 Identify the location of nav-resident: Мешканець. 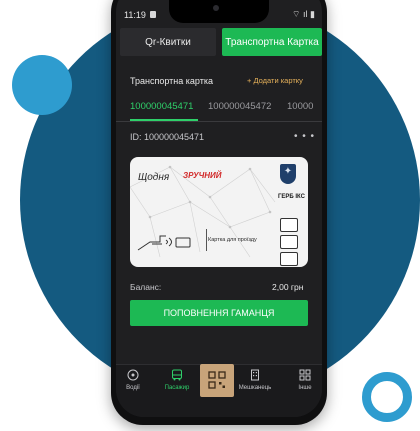
(255, 380).